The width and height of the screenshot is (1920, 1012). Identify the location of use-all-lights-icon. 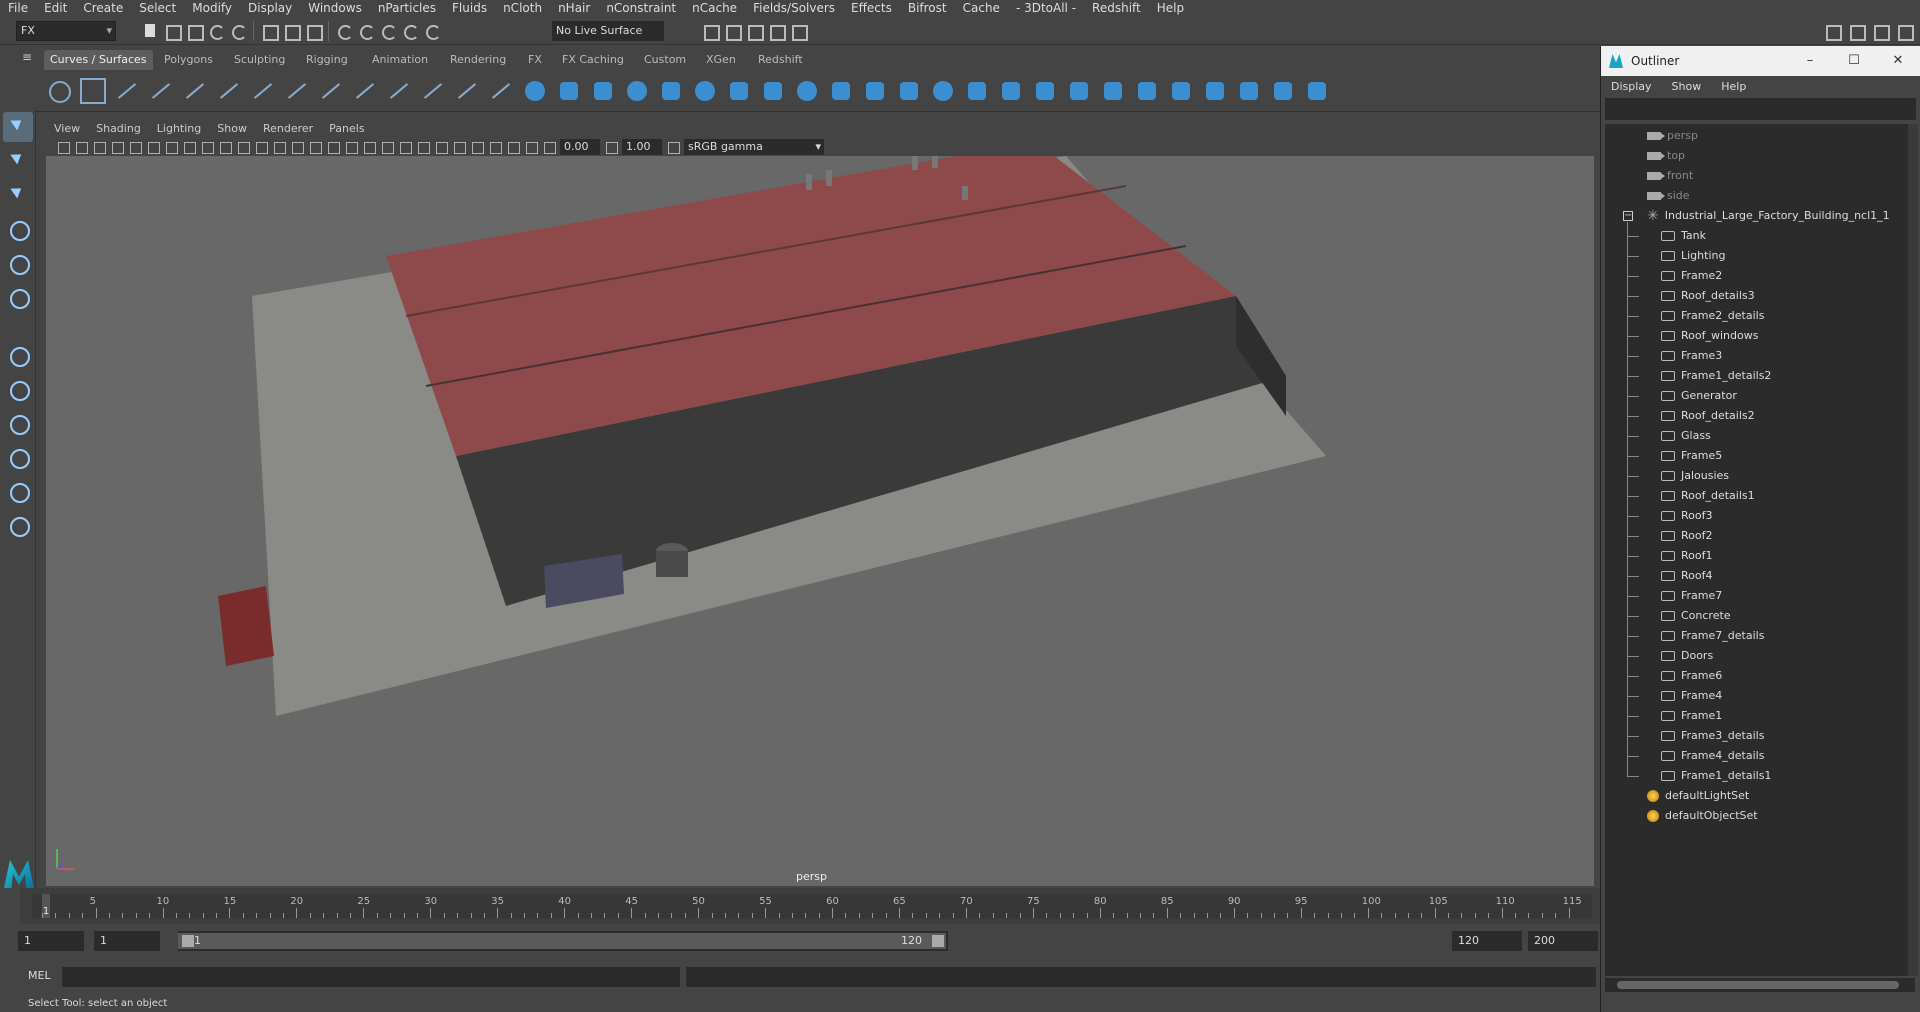
(369, 147).